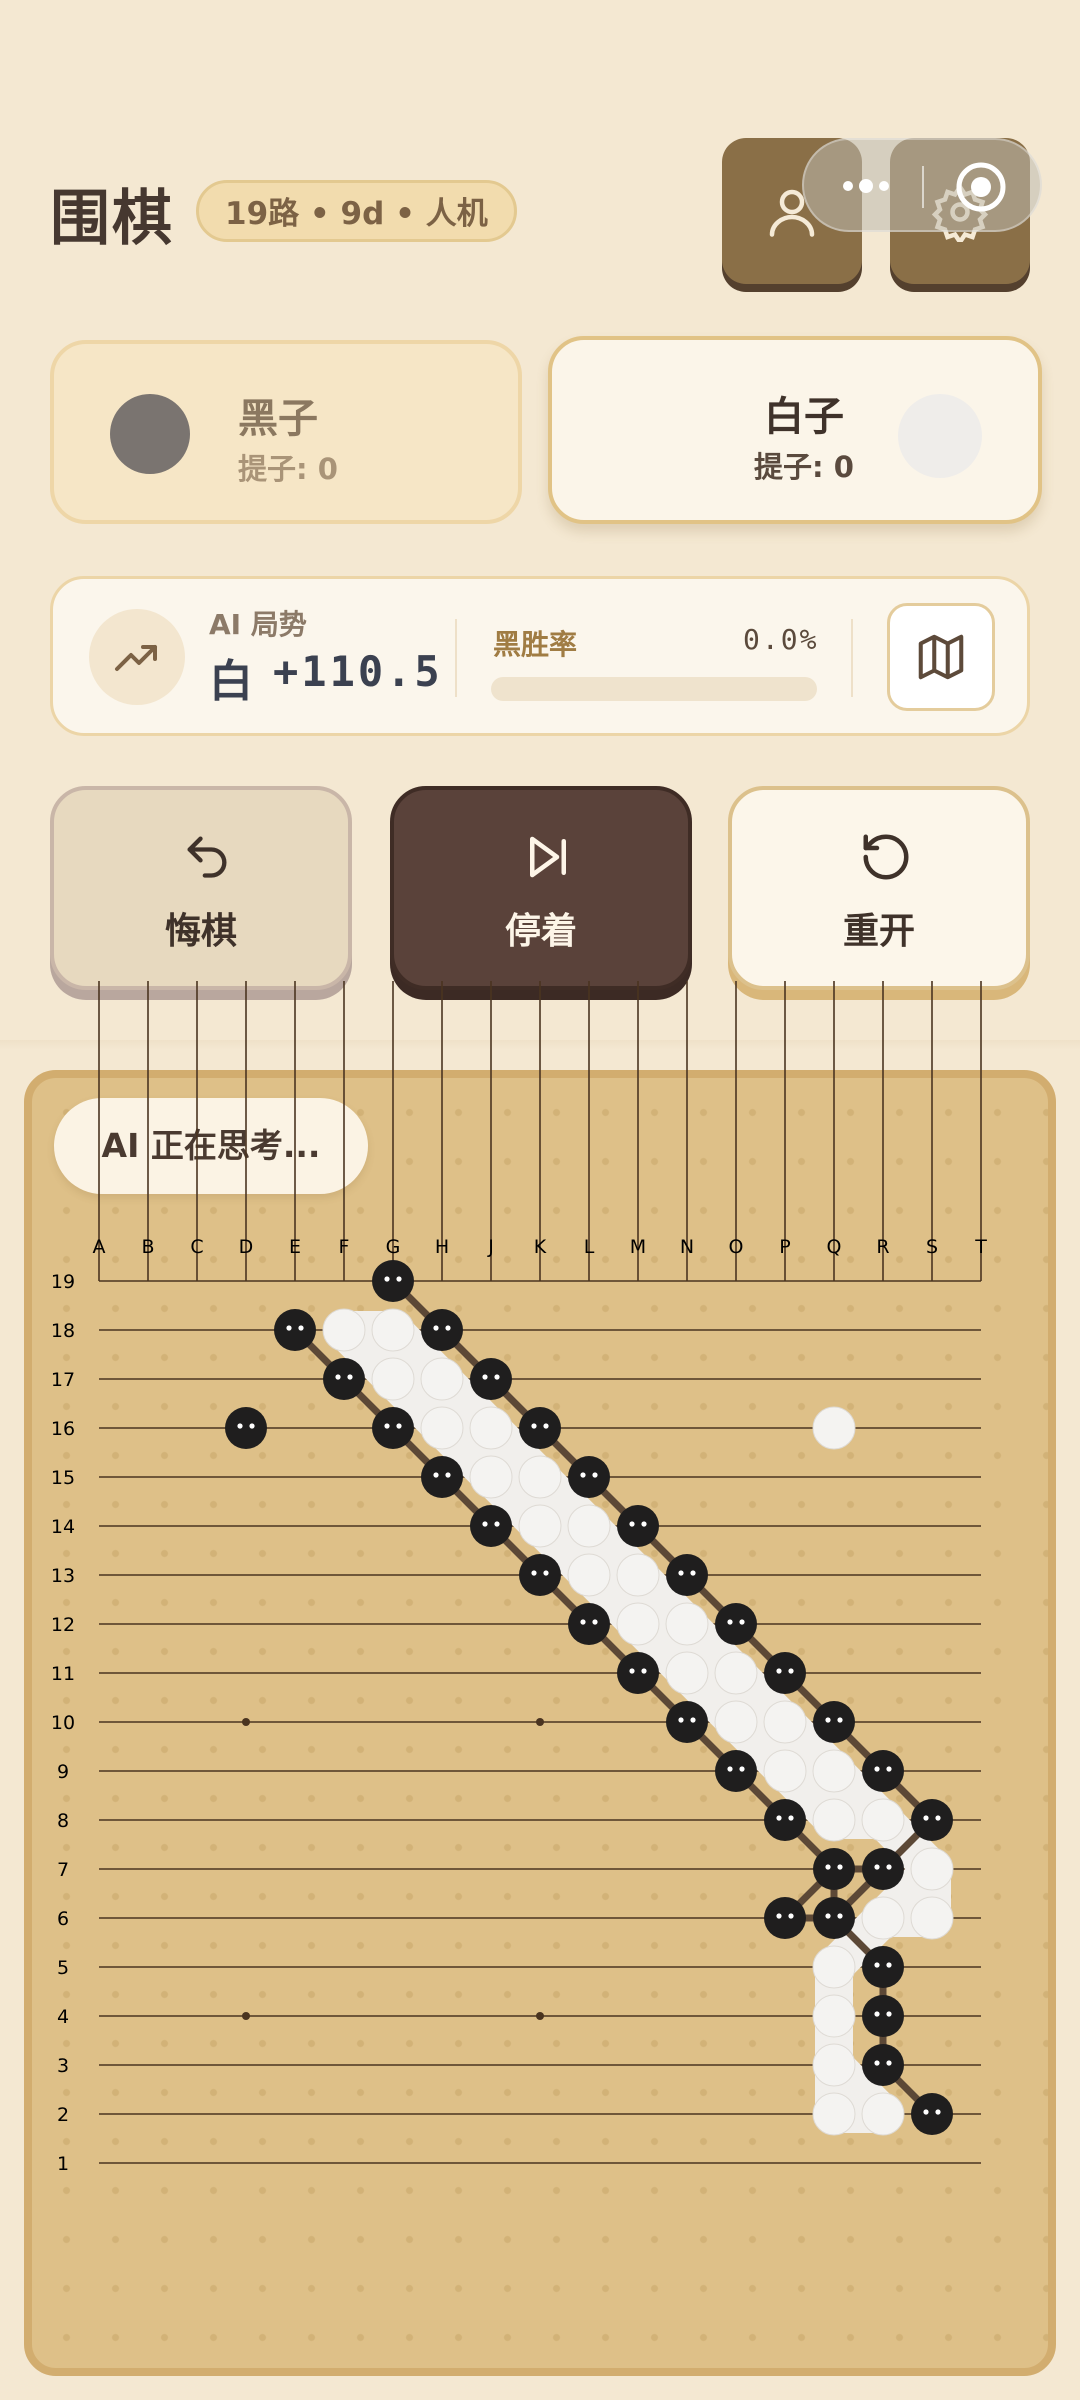 This screenshot has height=2400, width=1080. Describe the element at coordinates (393, 1247) in the screenshot. I see `column-label: G` at that location.